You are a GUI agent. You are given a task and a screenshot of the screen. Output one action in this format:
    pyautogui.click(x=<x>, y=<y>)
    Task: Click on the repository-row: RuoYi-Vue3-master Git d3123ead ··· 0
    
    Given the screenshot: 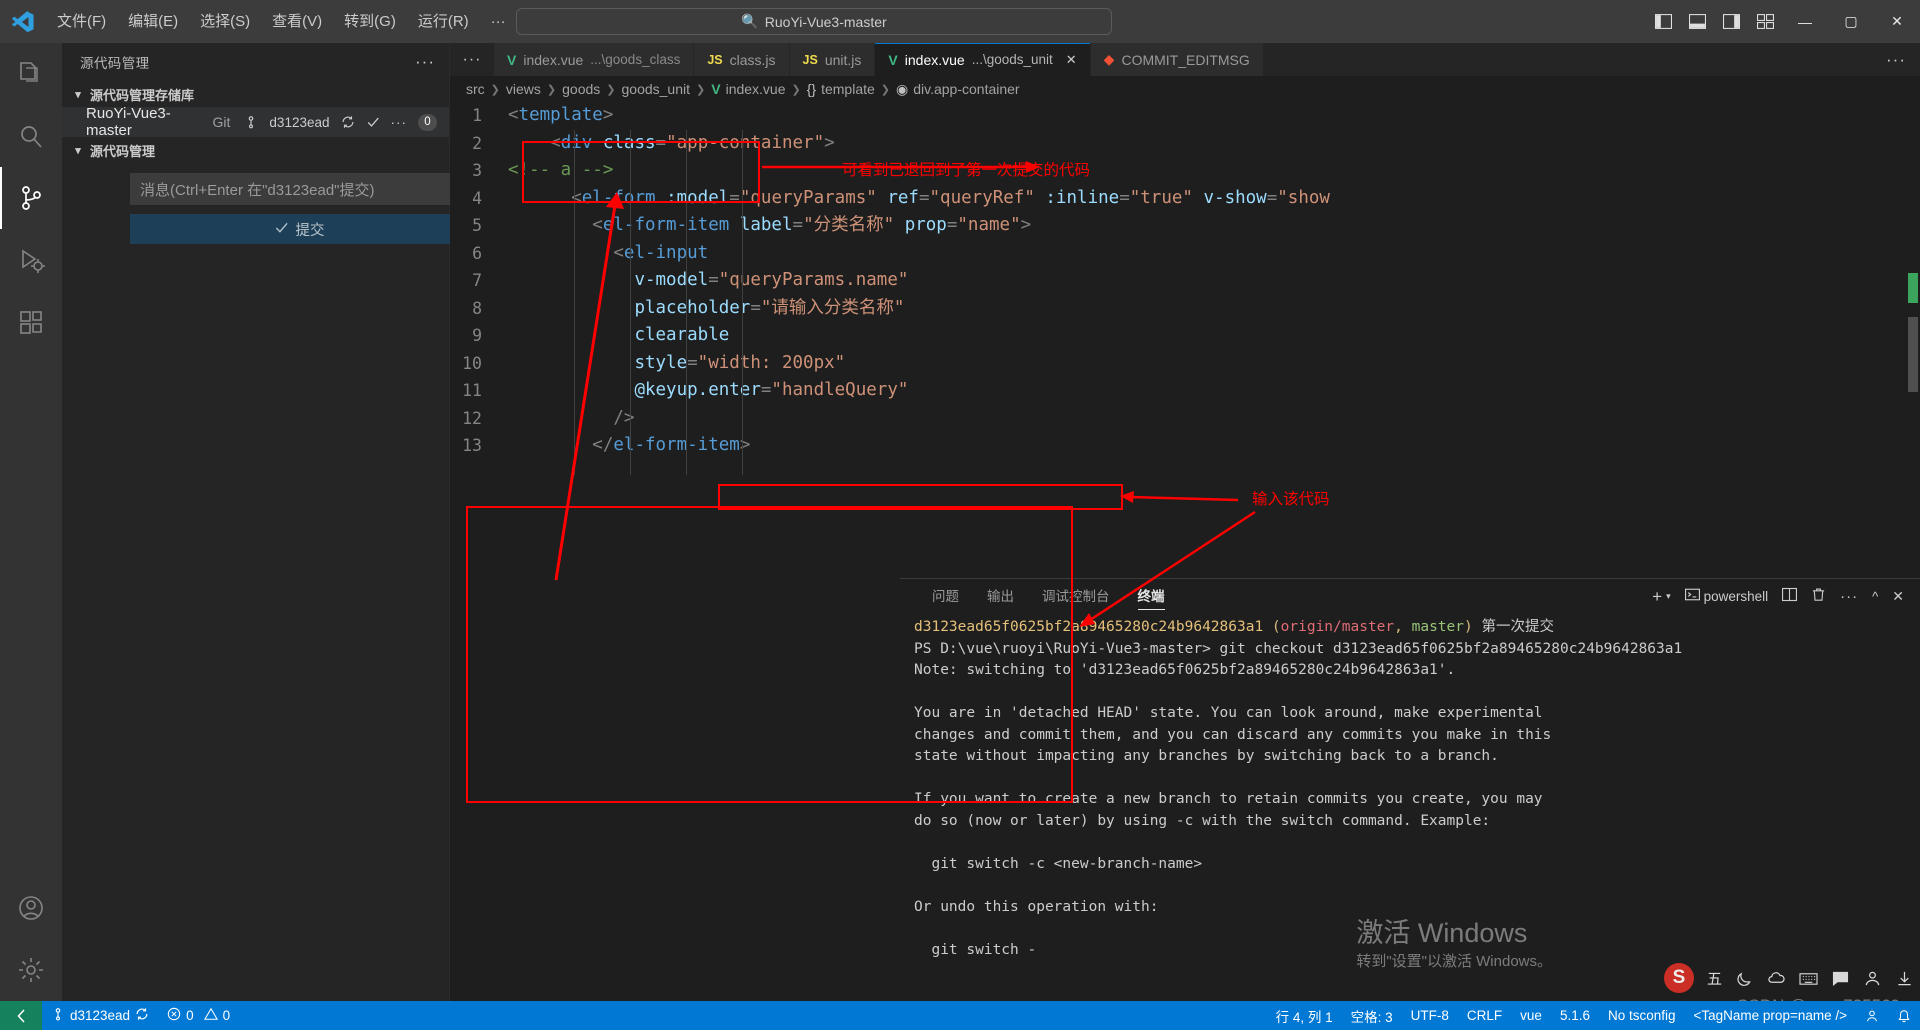 What is the action you would take?
    pyautogui.click(x=255, y=122)
    